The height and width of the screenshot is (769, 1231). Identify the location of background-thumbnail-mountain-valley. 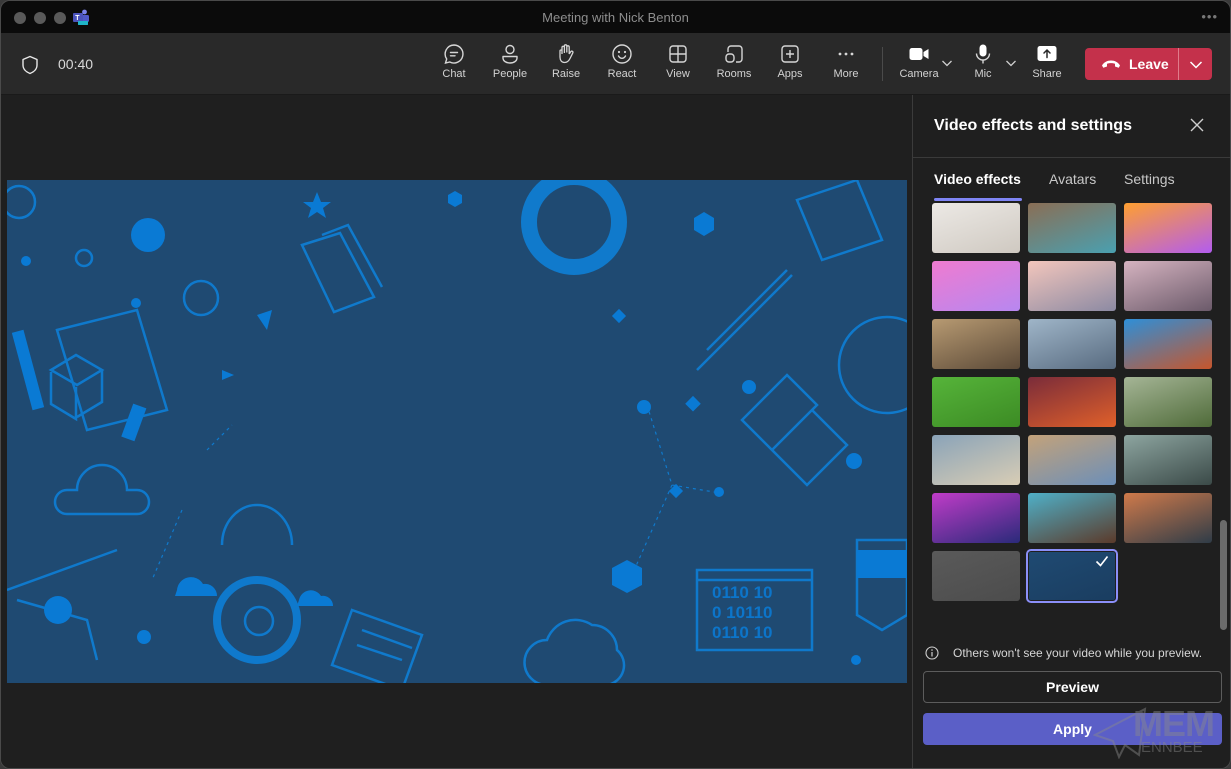
(1168, 402).